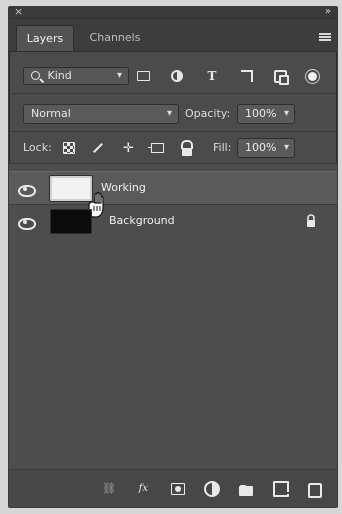  Describe the element at coordinates (37, 147) in the screenshot. I see `lock-label: Lock:` at that location.